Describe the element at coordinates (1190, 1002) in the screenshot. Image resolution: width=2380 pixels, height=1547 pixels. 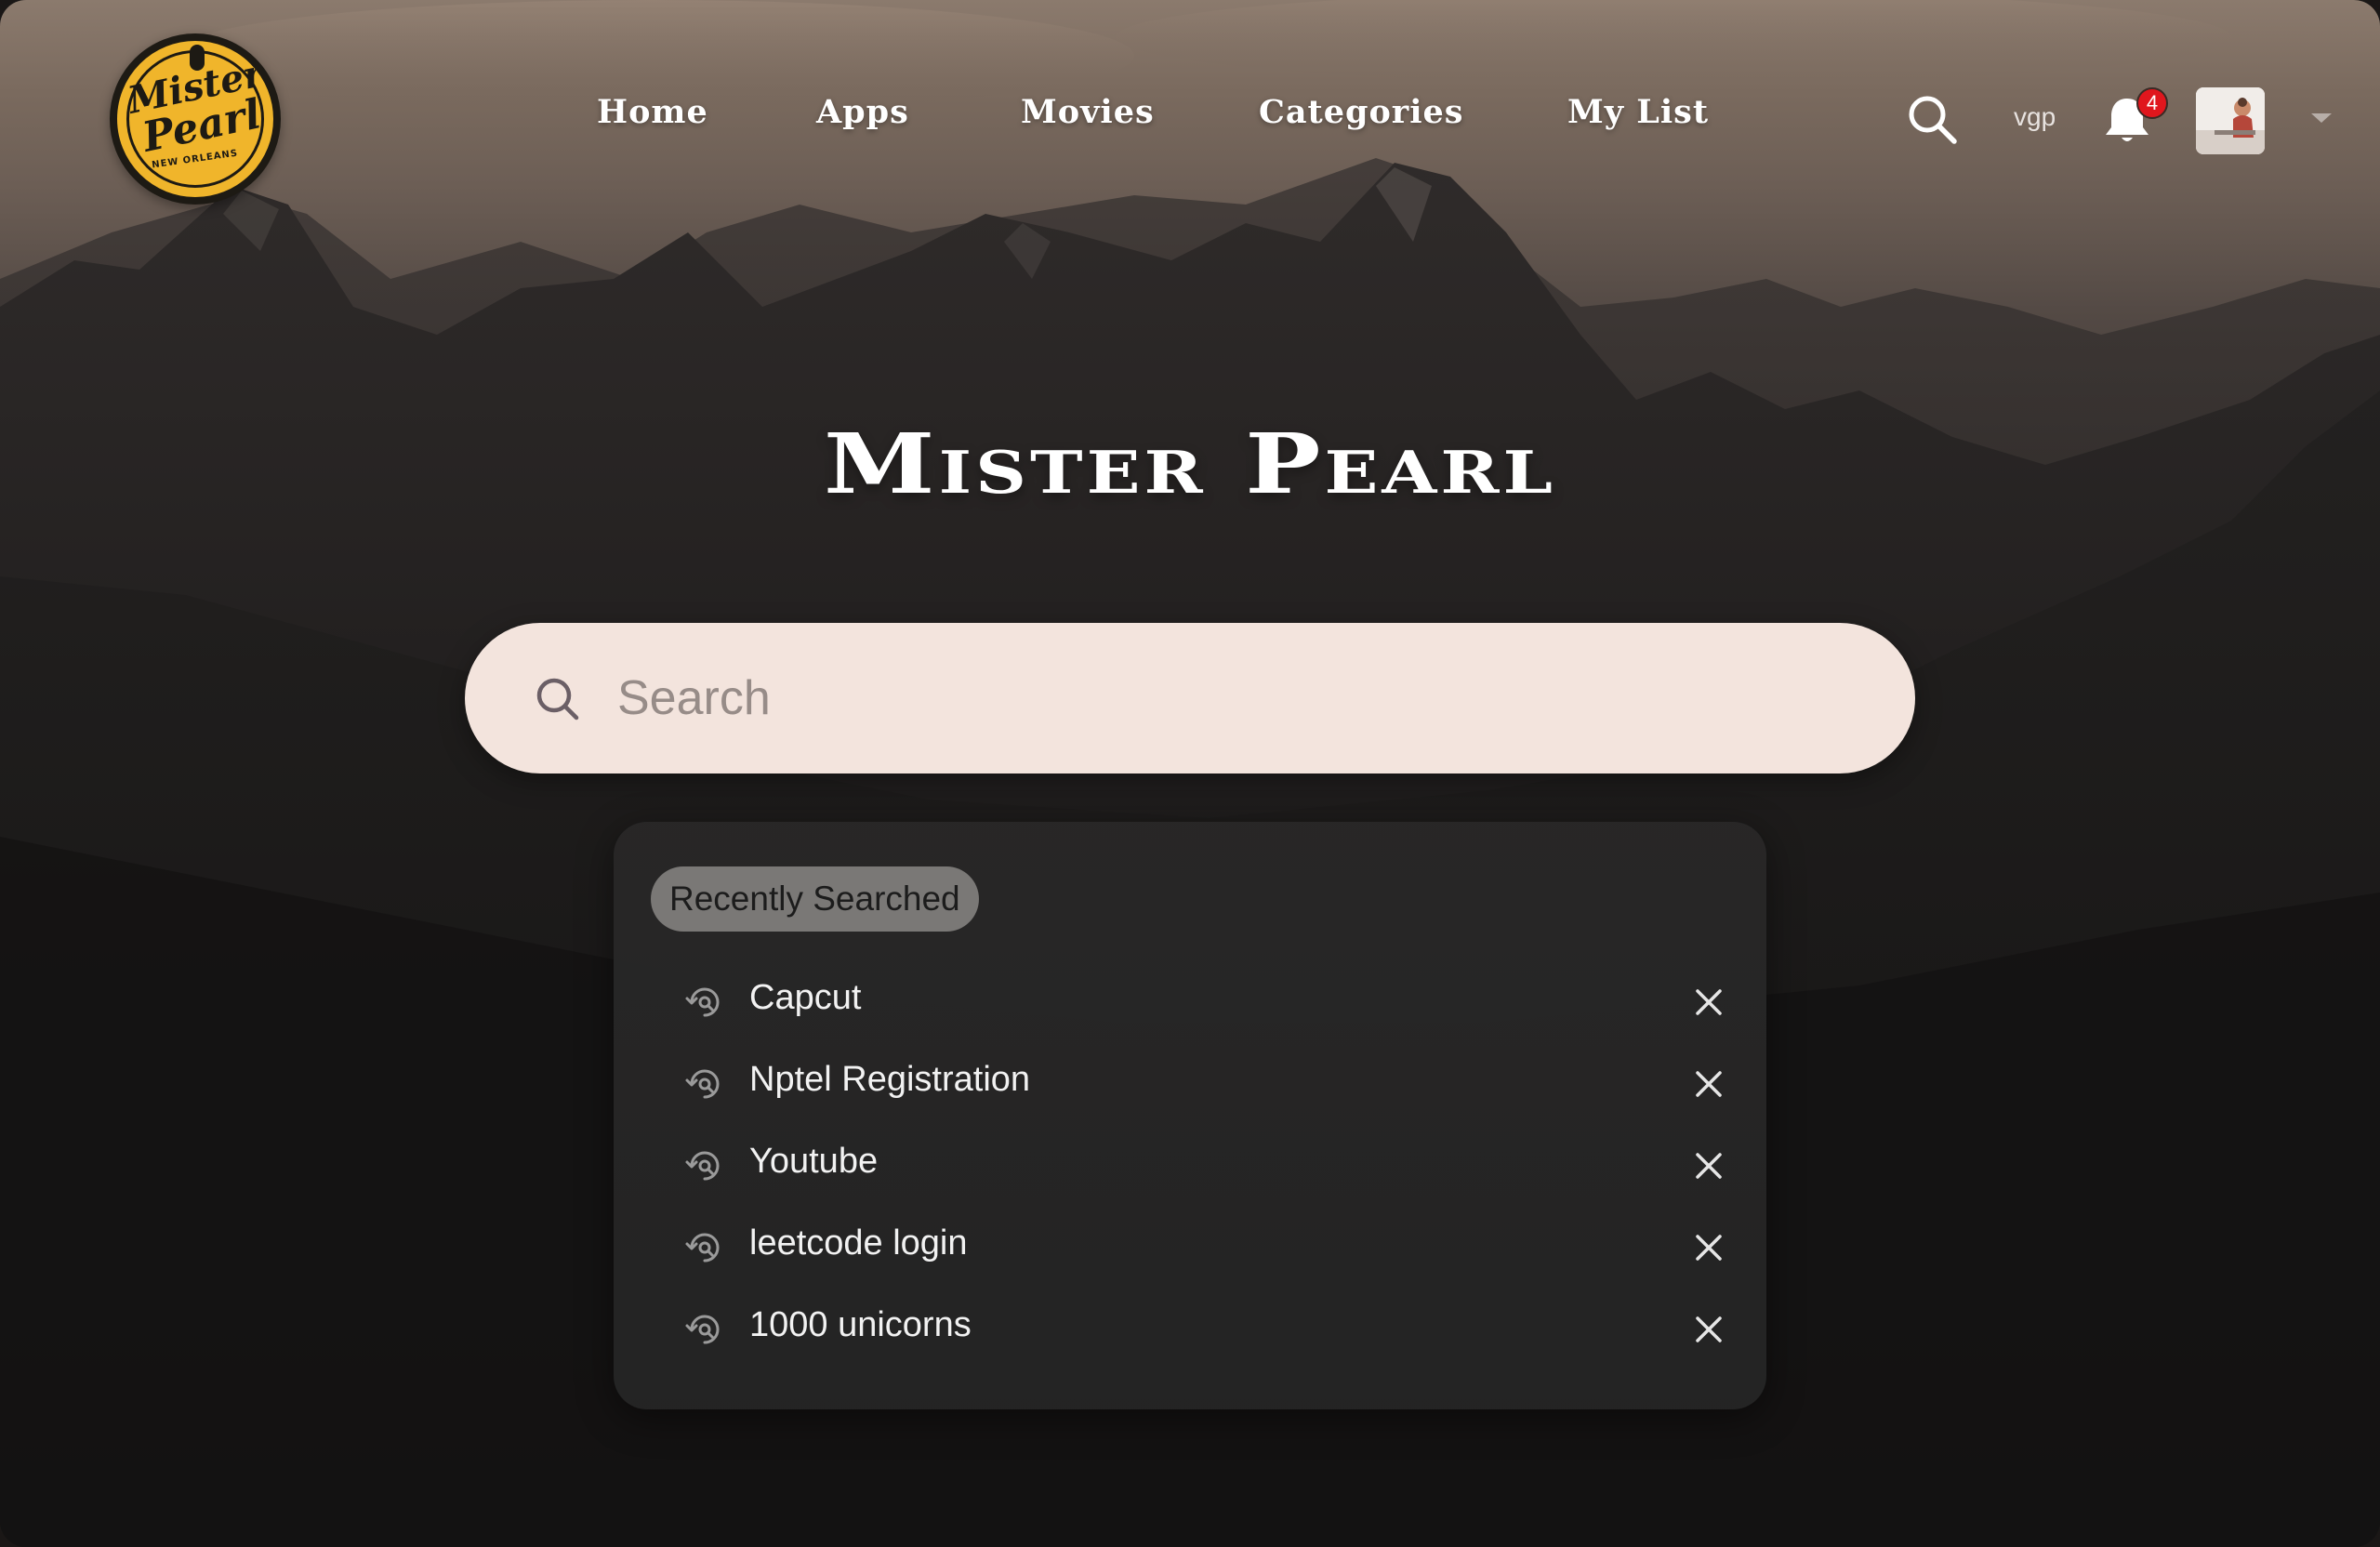
I see `list-item: Capcut` at that location.